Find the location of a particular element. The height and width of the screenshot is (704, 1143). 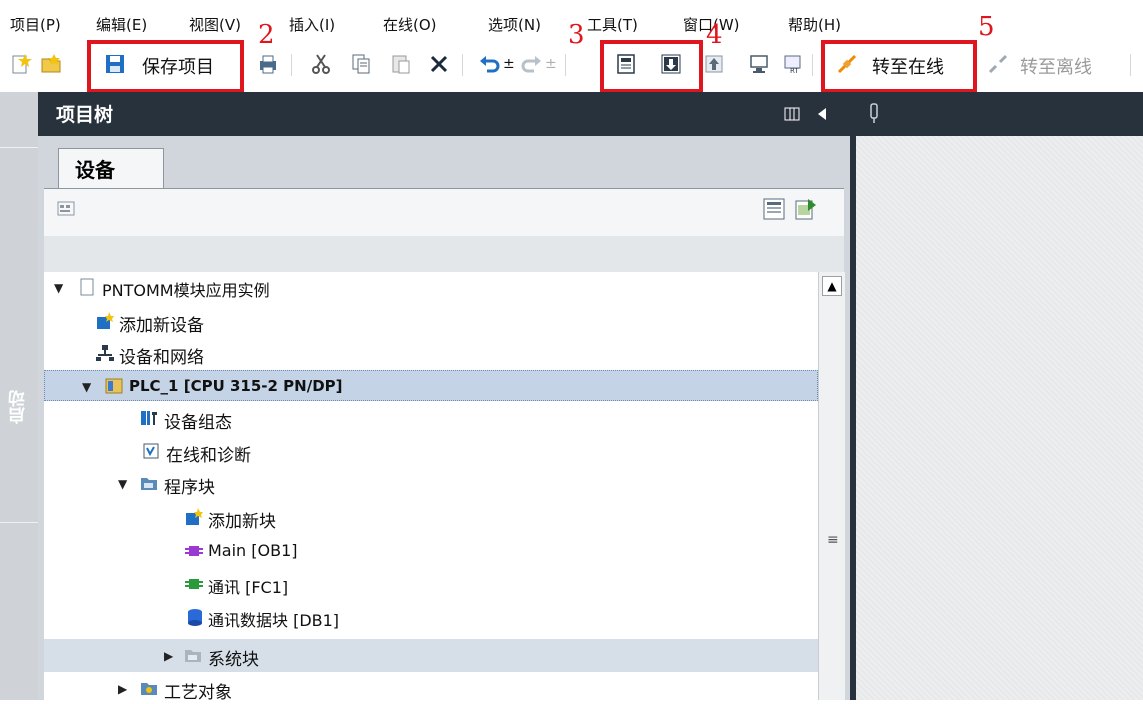

cut-icon is located at coordinates (321, 64).